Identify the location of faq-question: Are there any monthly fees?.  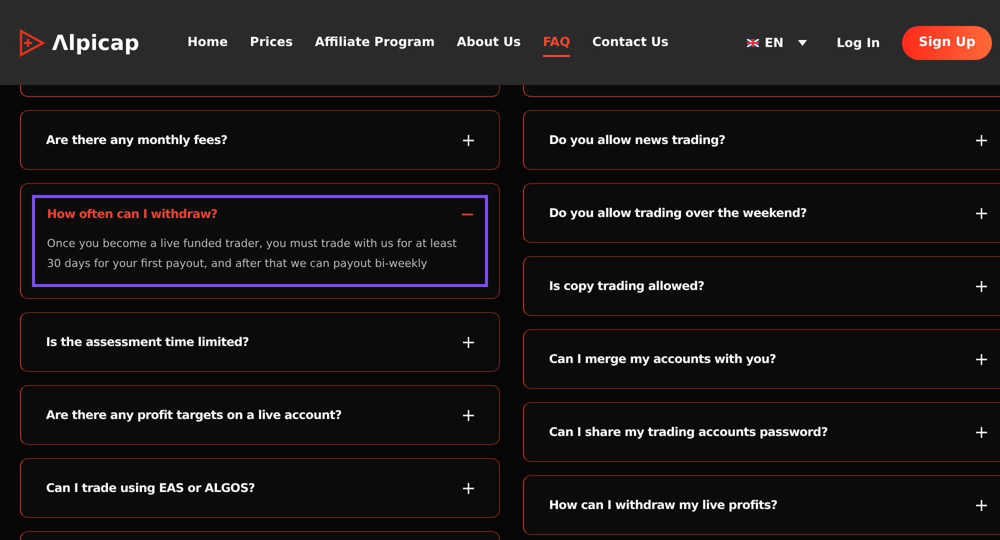
(137, 140).